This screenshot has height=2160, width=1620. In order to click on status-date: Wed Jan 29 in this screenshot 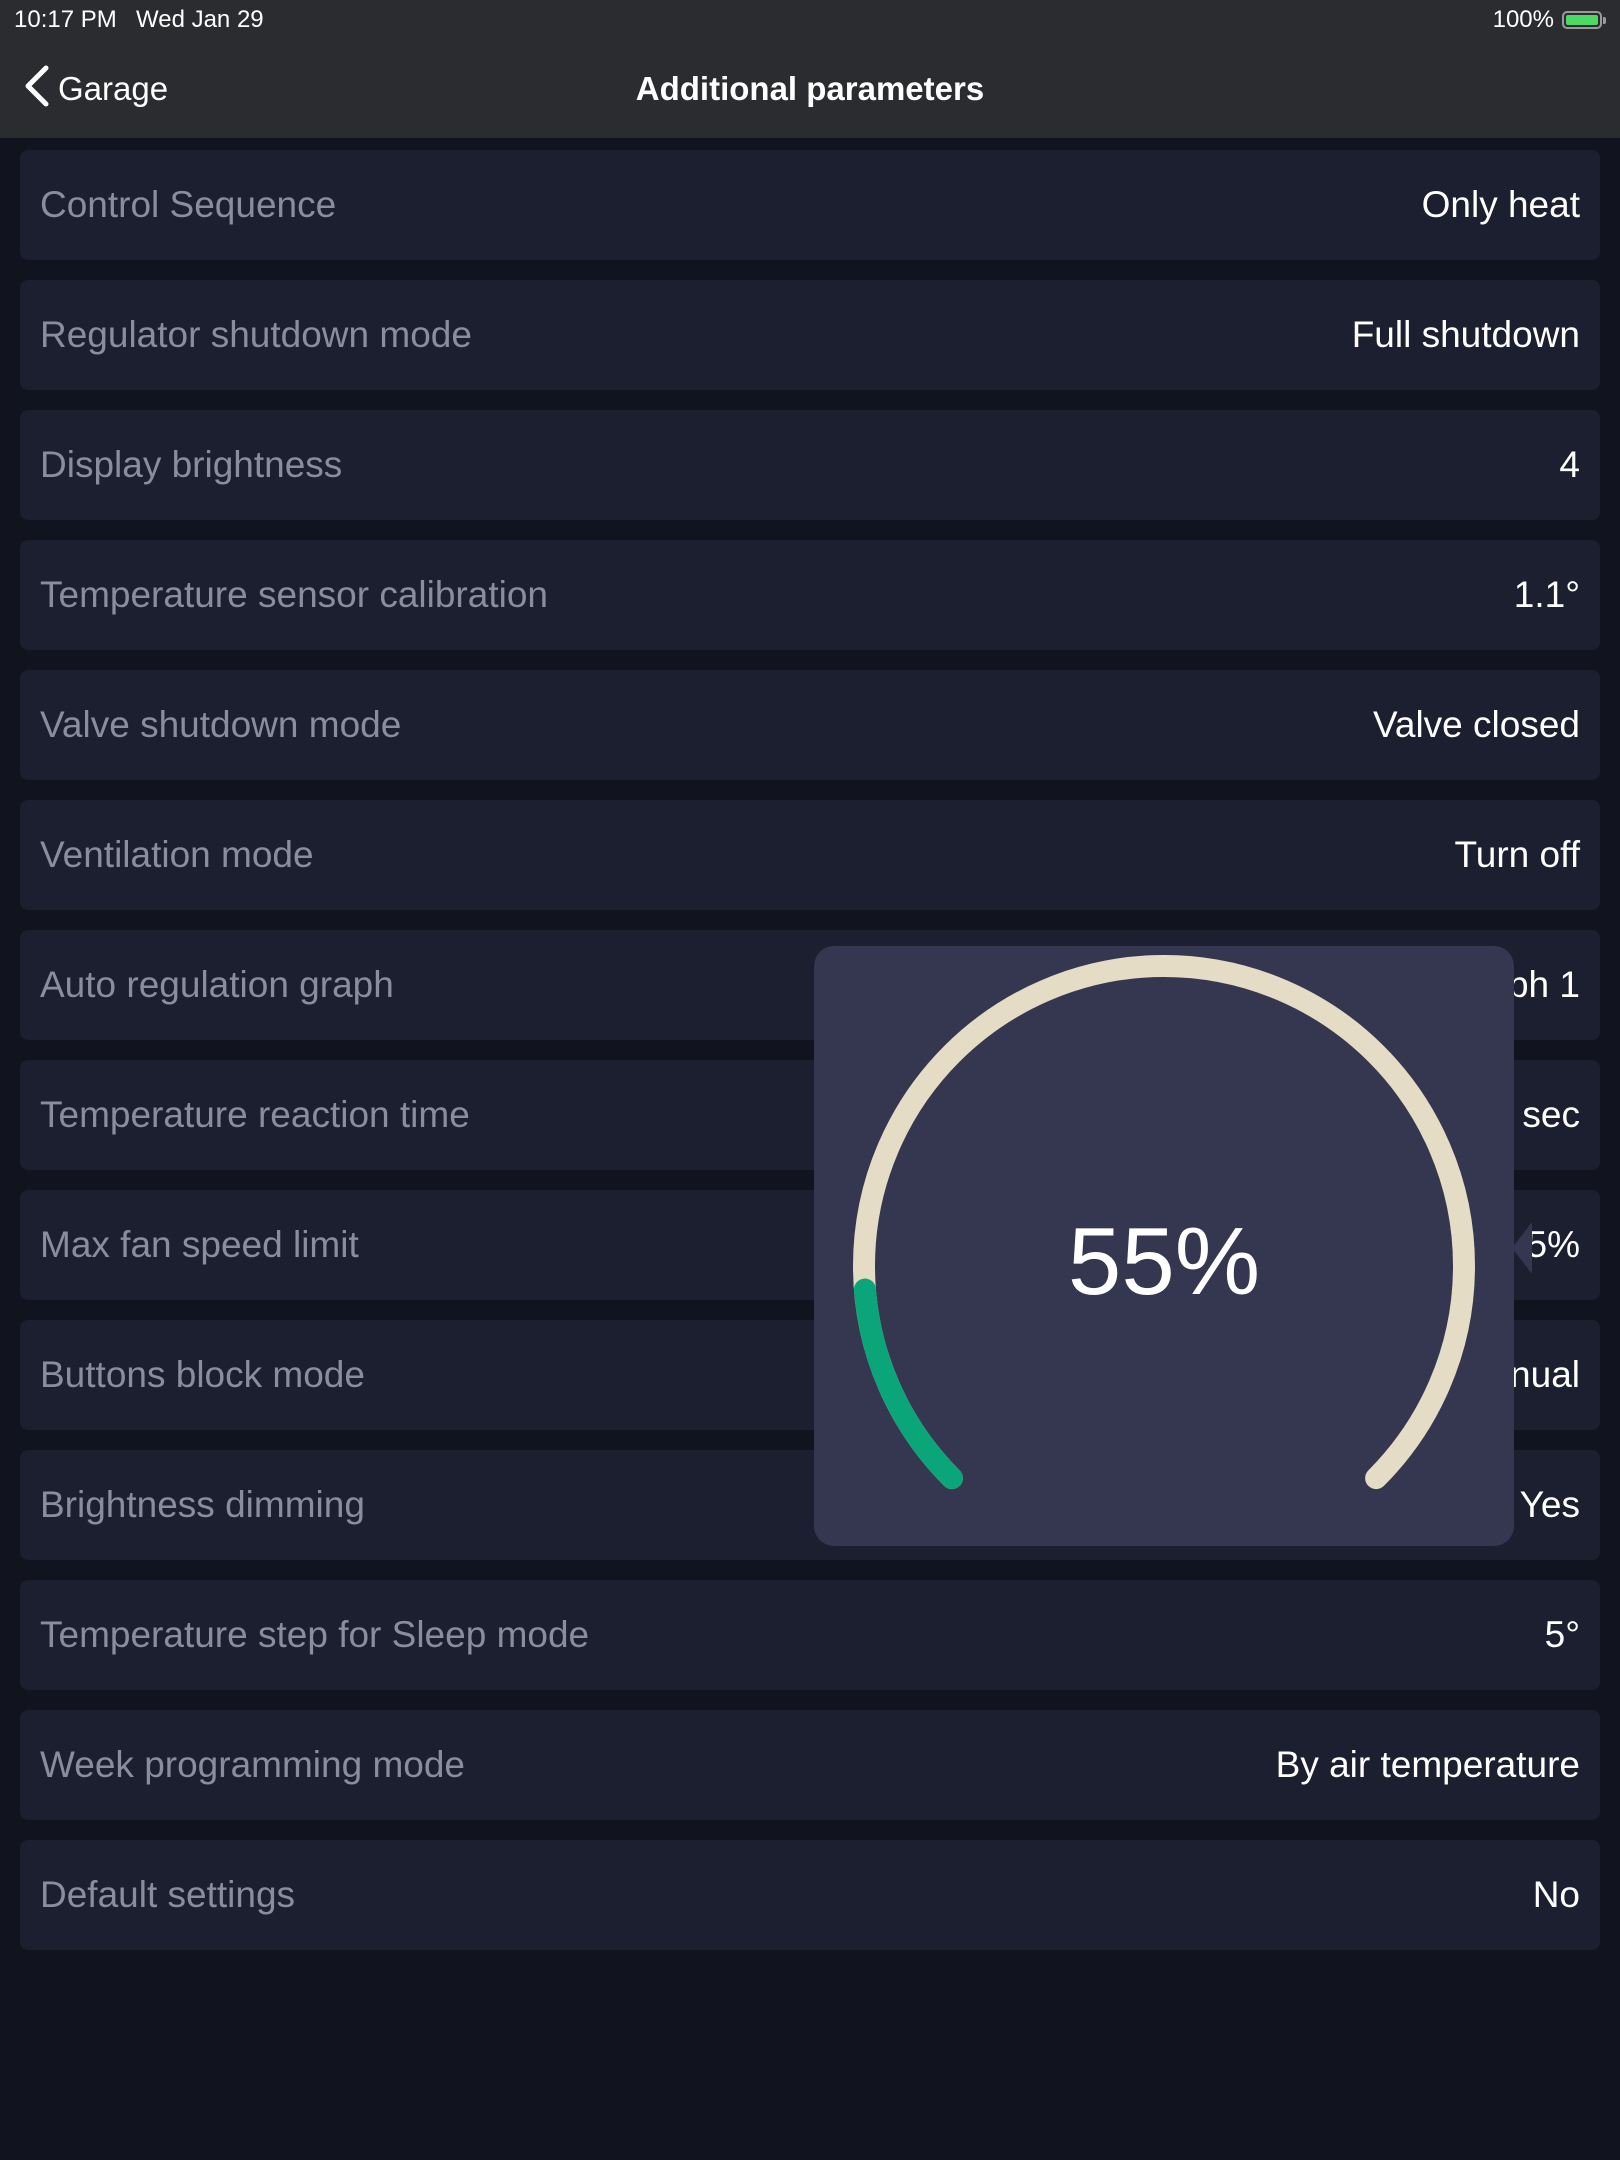, I will do `click(200, 19)`.